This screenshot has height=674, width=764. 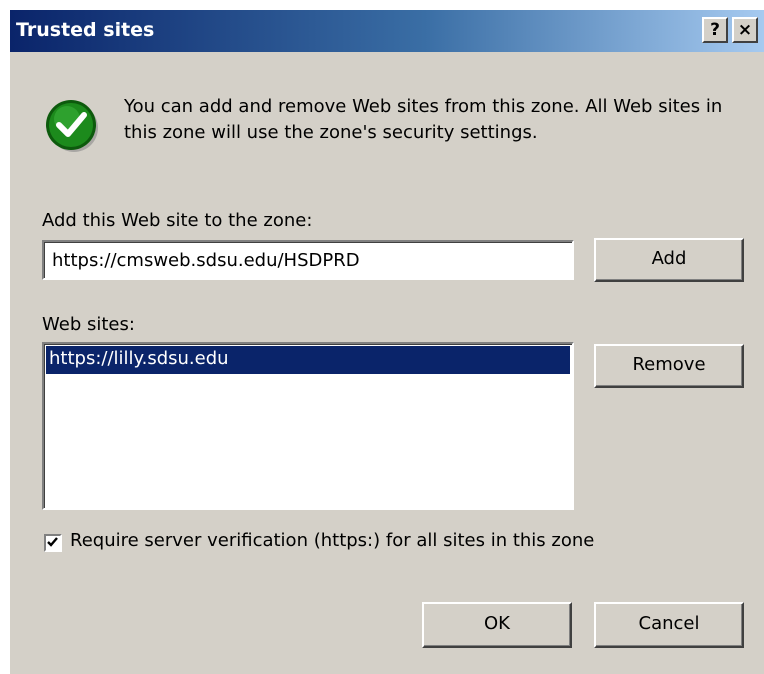 I want to click on checkmark-circle-icon, so click(x=72, y=126).